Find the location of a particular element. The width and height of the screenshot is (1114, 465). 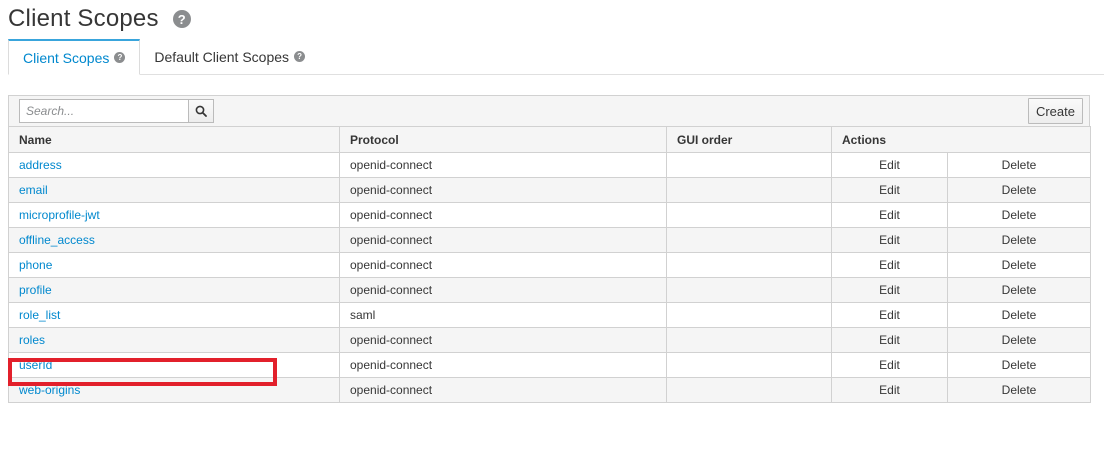

column-header-gui-order: GUI order is located at coordinates (749, 139).